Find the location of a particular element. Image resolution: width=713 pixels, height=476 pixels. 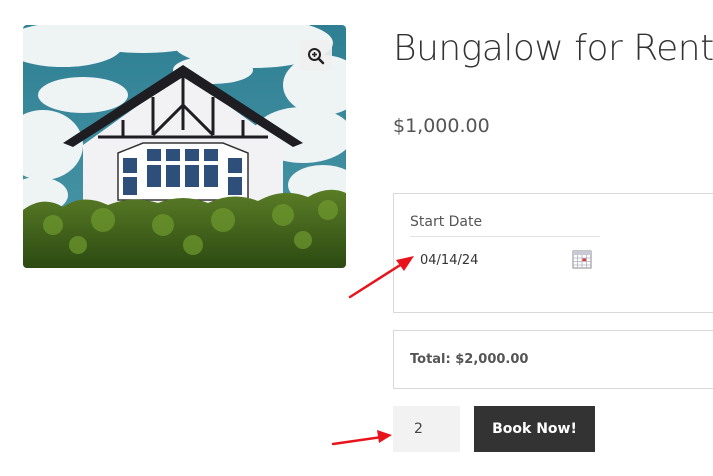

zoom-button is located at coordinates (316, 55).